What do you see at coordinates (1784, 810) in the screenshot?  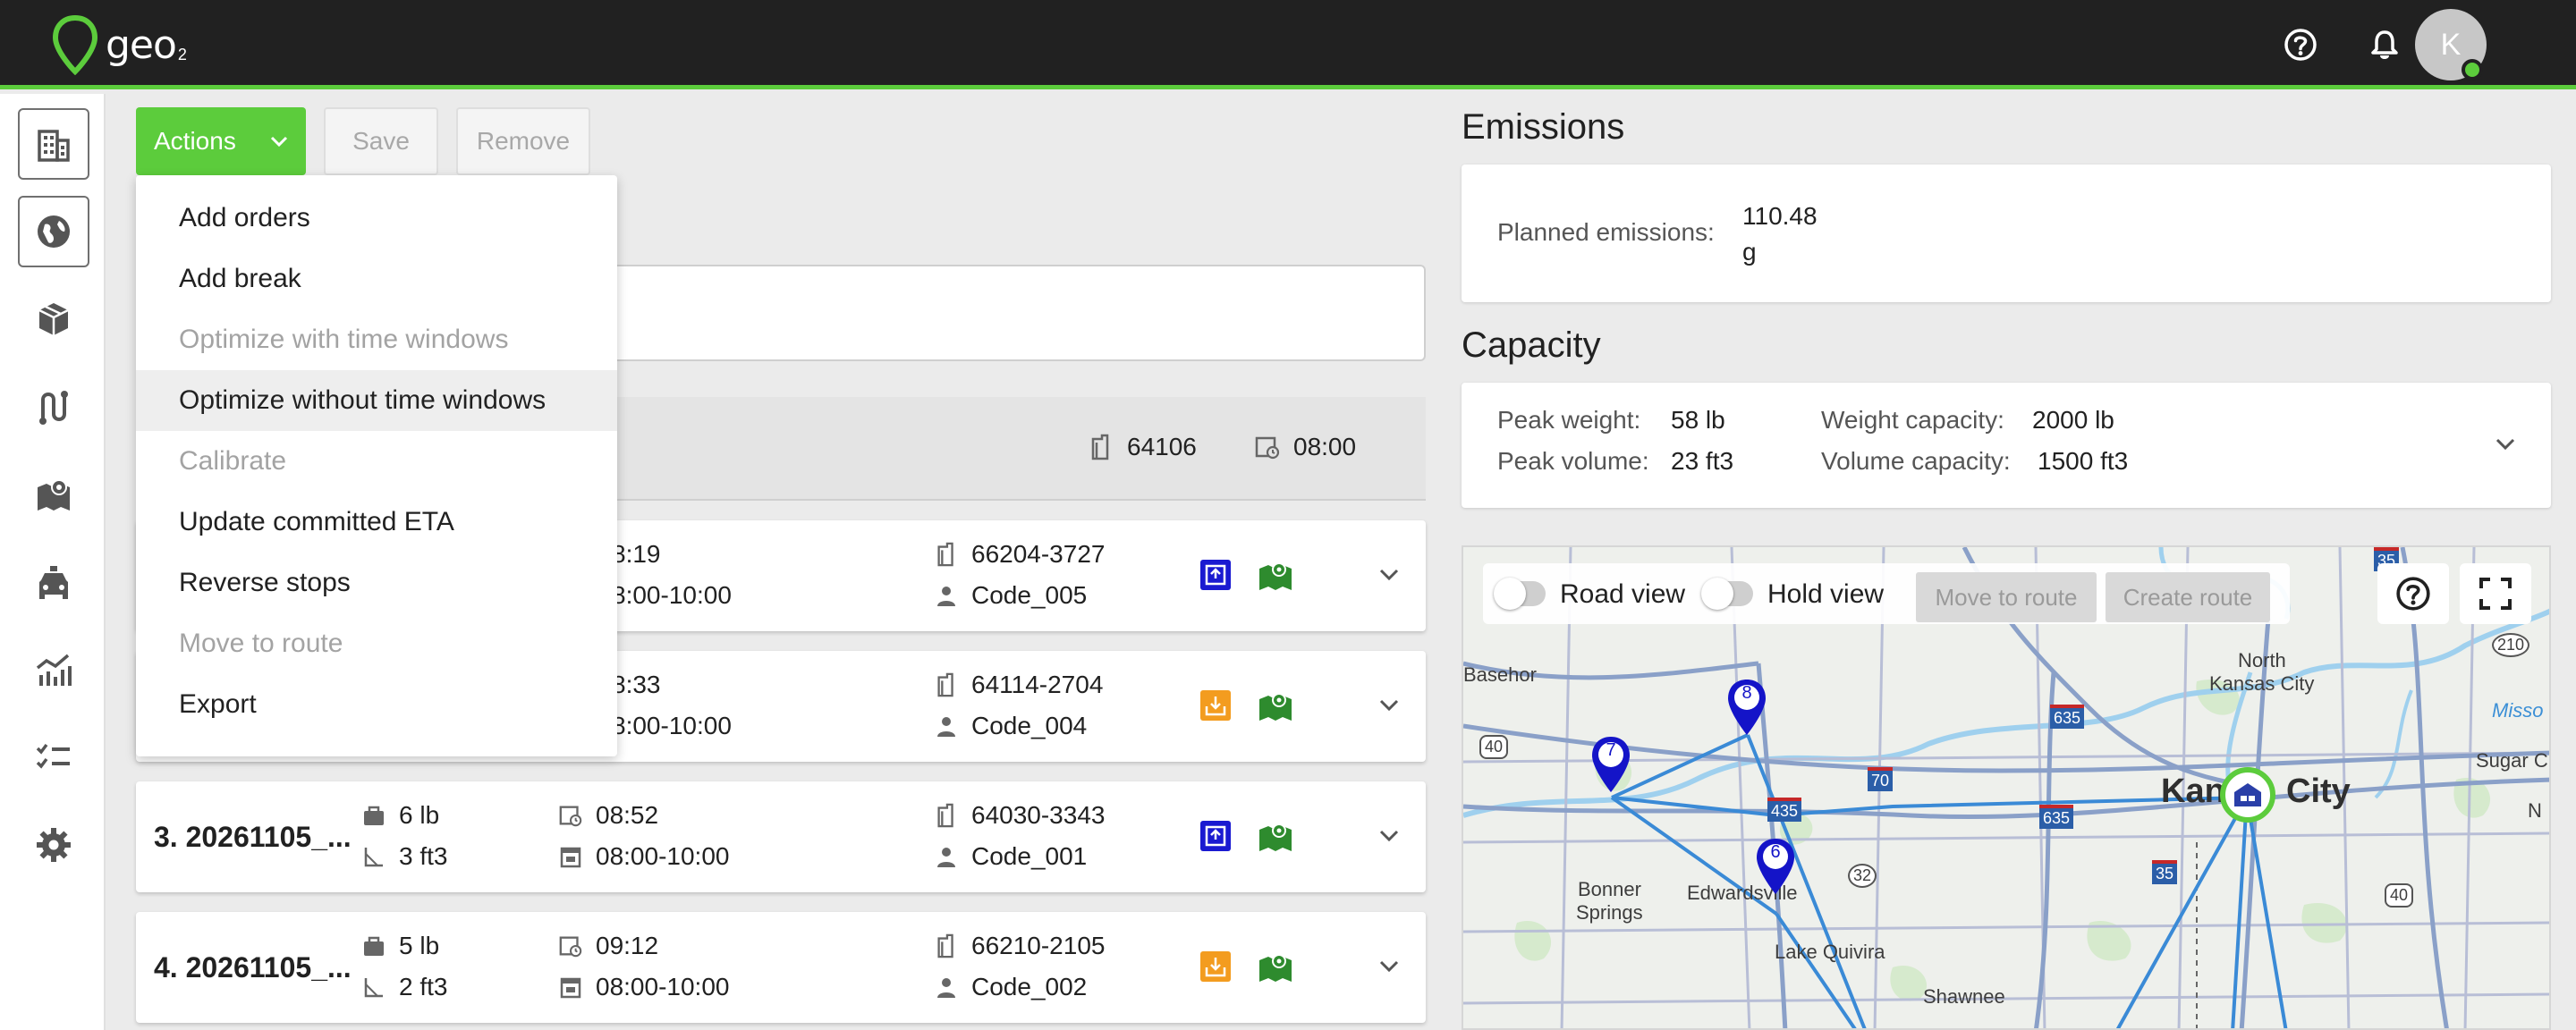 I see `highway-shield: 435` at bounding box center [1784, 810].